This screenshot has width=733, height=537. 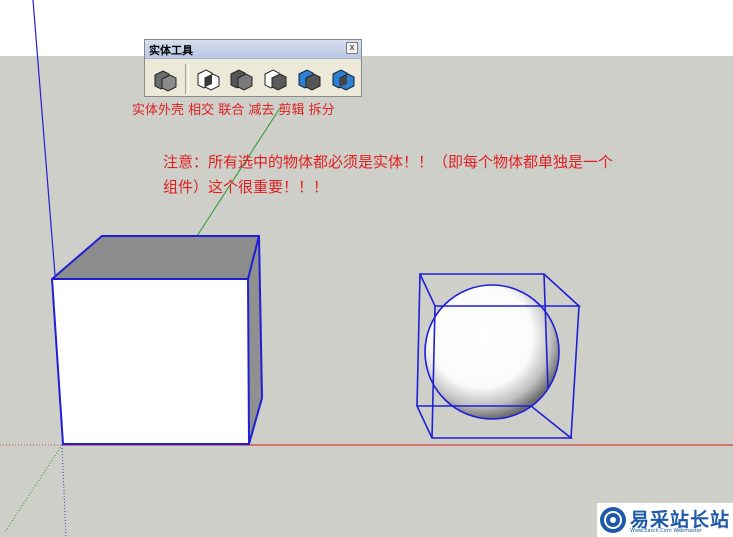 I want to click on solid-tools-toolbar: 实体工具 x, so click(x=253, y=68).